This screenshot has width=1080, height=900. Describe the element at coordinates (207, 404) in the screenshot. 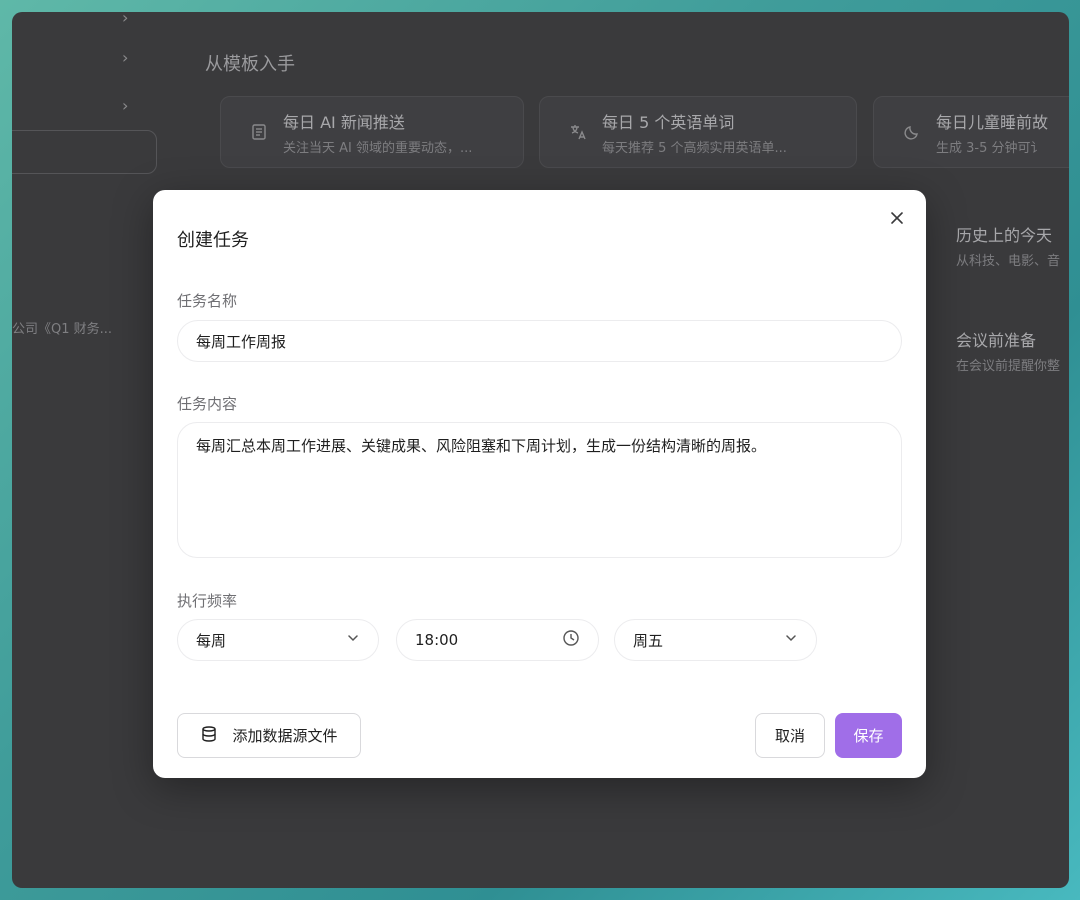

I see `task-content-label: 任务内容` at that location.